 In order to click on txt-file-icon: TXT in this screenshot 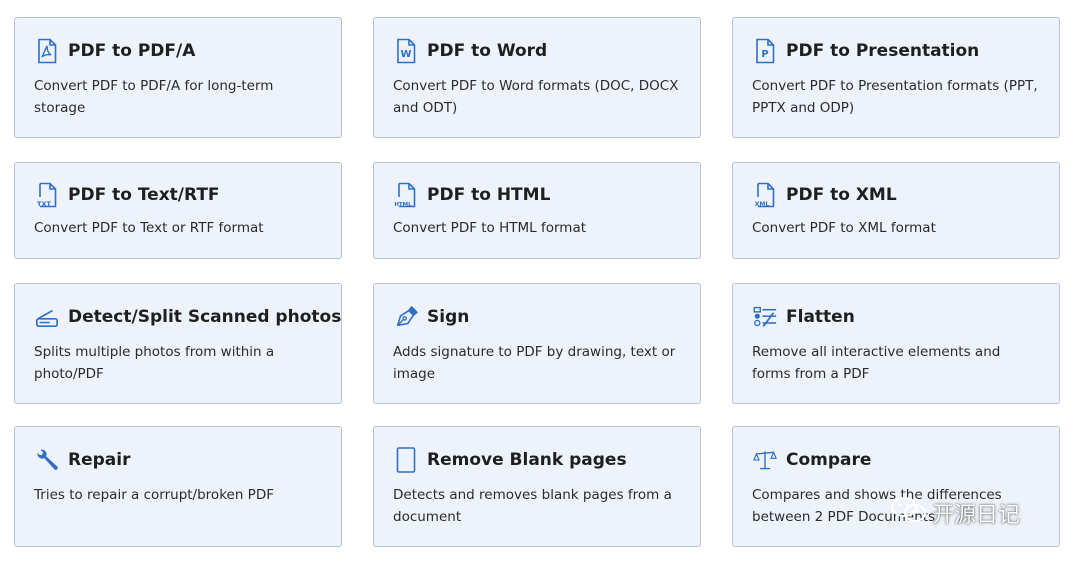, I will do `click(47, 195)`.